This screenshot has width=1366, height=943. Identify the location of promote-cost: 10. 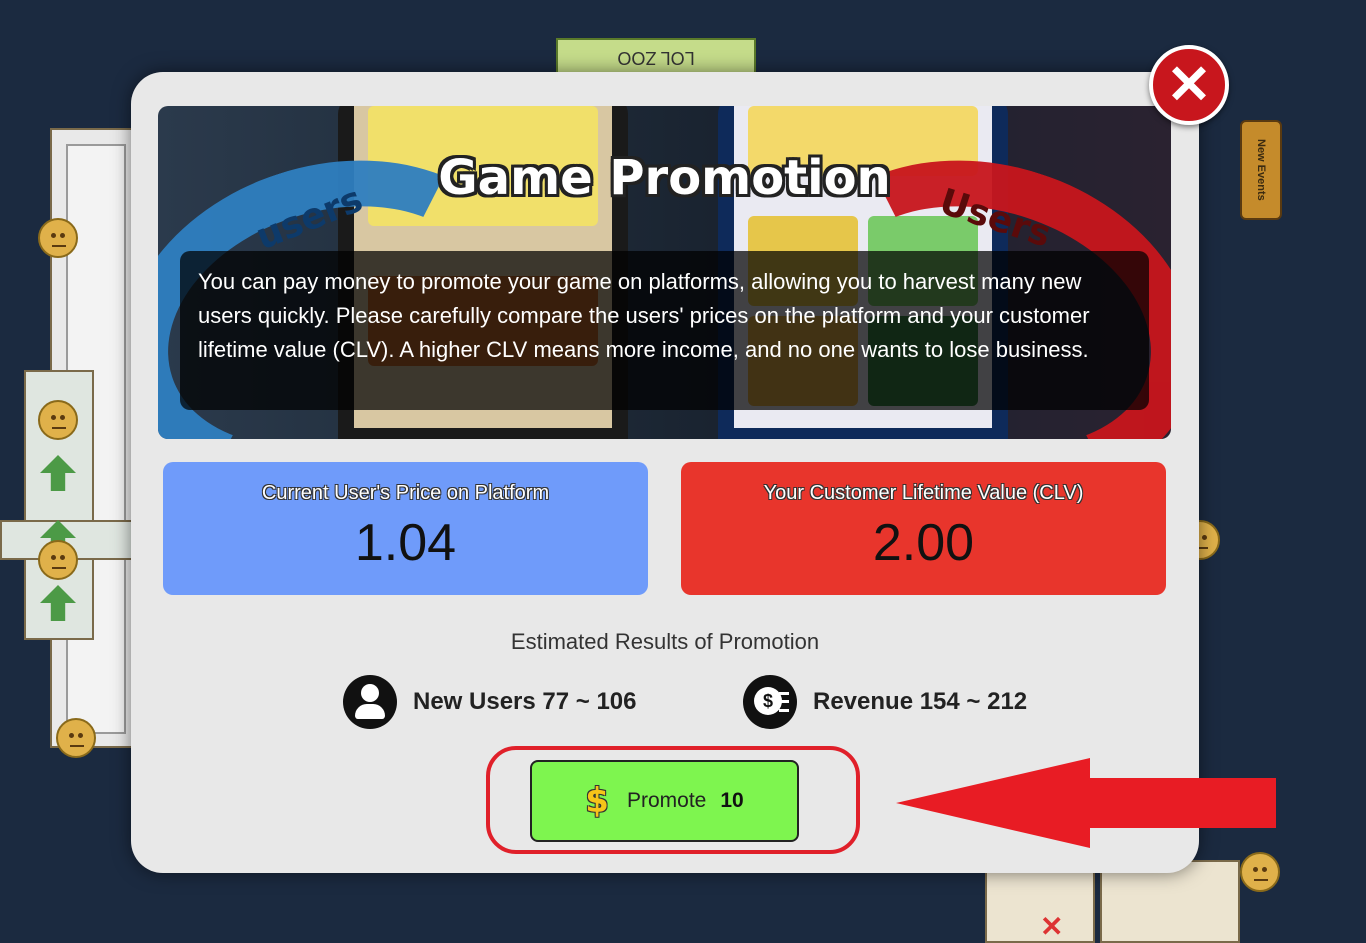
(732, 800).